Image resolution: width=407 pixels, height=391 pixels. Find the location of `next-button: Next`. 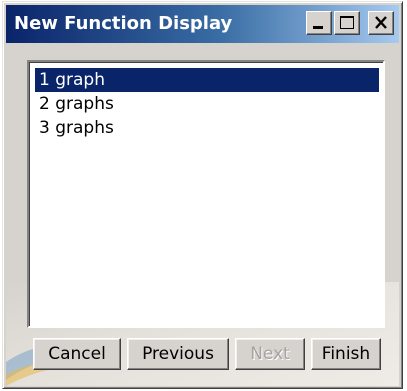

next-button: Next is located at coordinates (270, 354).